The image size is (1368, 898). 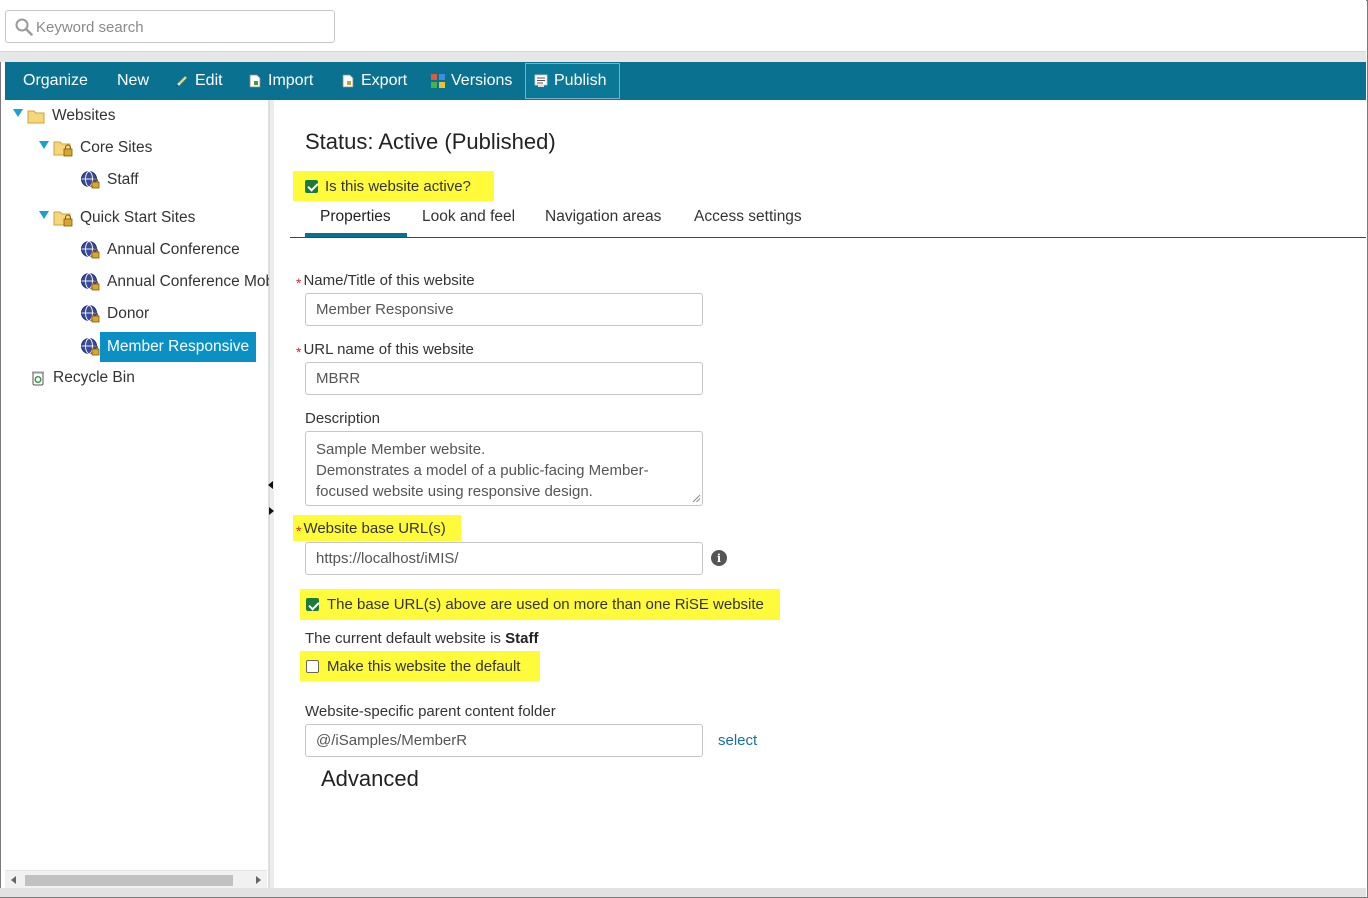 What do you see at coordinates (389, 280) in the screenshot?
I see `name-label-text: Name/Title of this website` at bounding box center [389, 280].